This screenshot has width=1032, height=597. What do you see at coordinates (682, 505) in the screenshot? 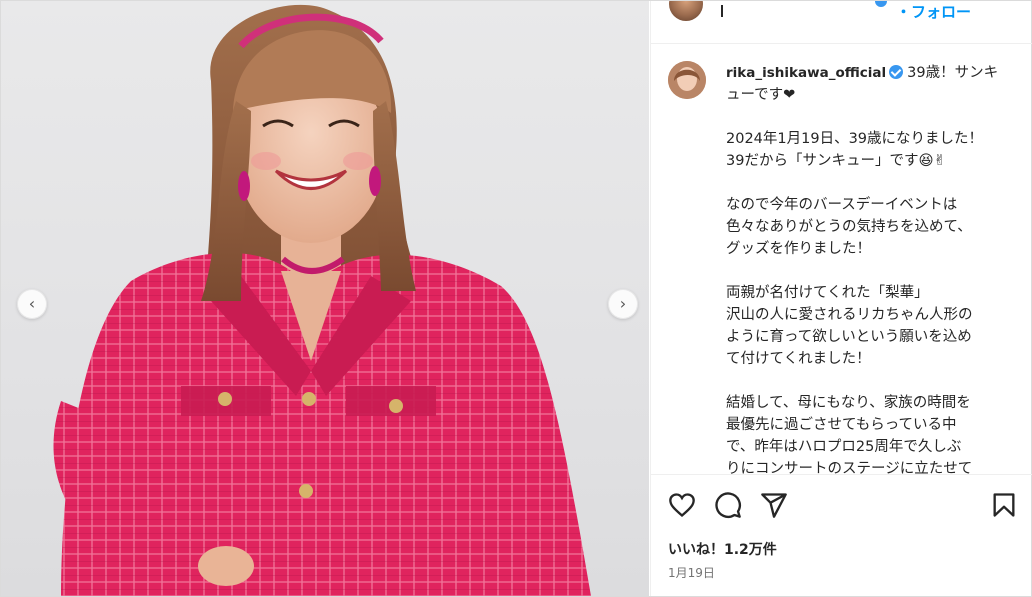
I see `heart-icon` at bounding box center [682, 505].